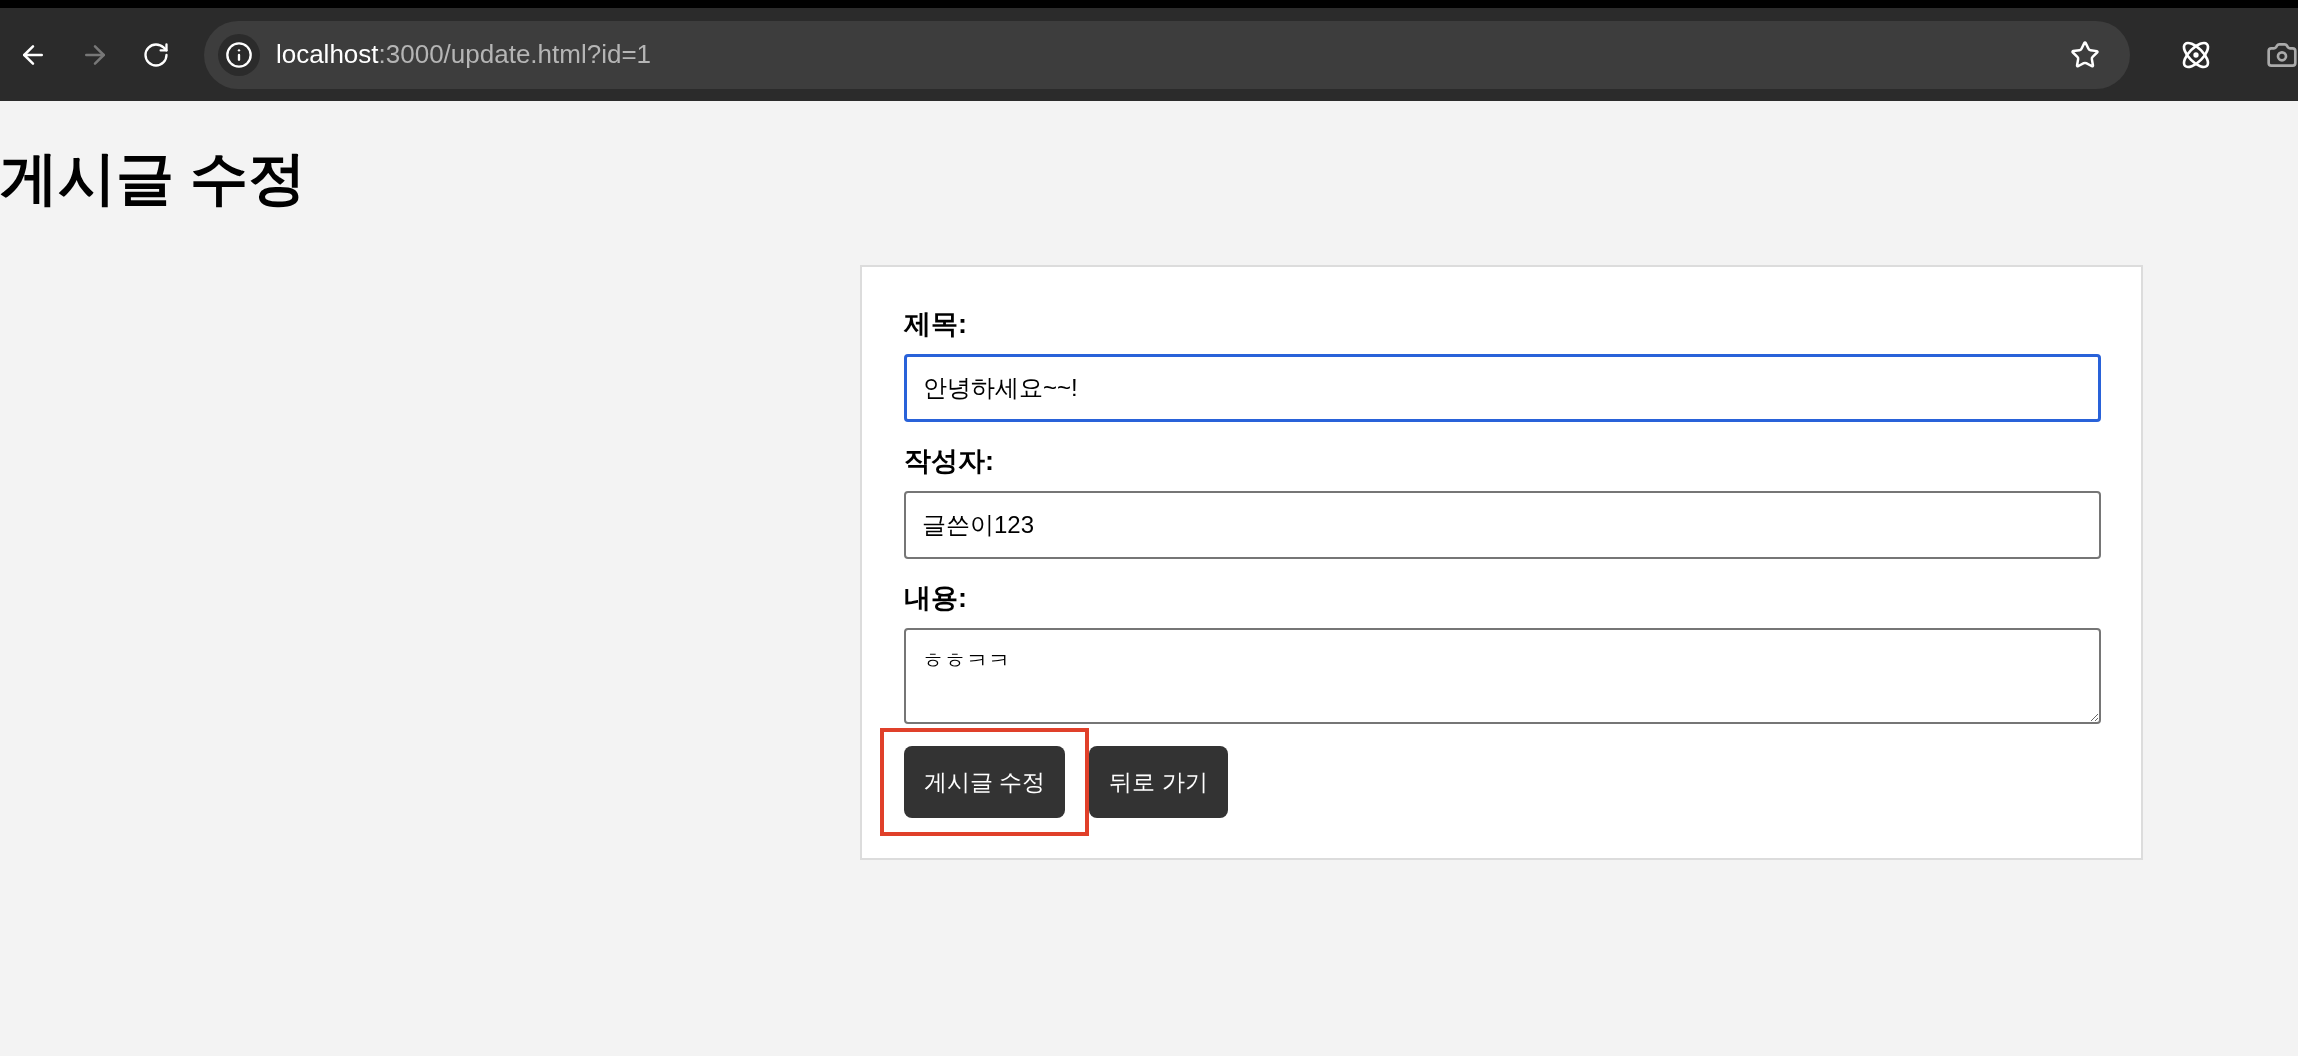 This screenshot has height=1056, width=2298. Describe the element at coordinates (1158, 782) in the screenshot. I see `form-button: 뒤로 가기` at that location.